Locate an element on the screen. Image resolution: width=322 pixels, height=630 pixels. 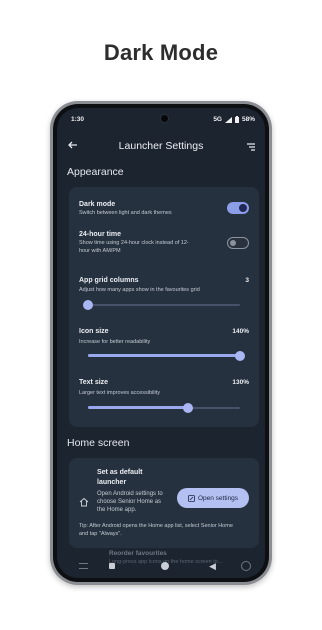
home-button is located at coordinates (165, 566).